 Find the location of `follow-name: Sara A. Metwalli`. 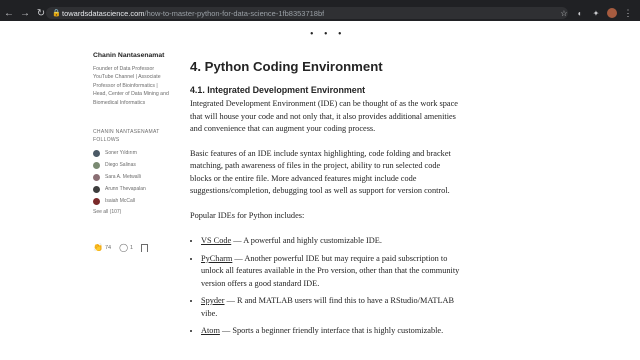

follow-name: Sara A. Metwalli is located at coordinates (123, 177).